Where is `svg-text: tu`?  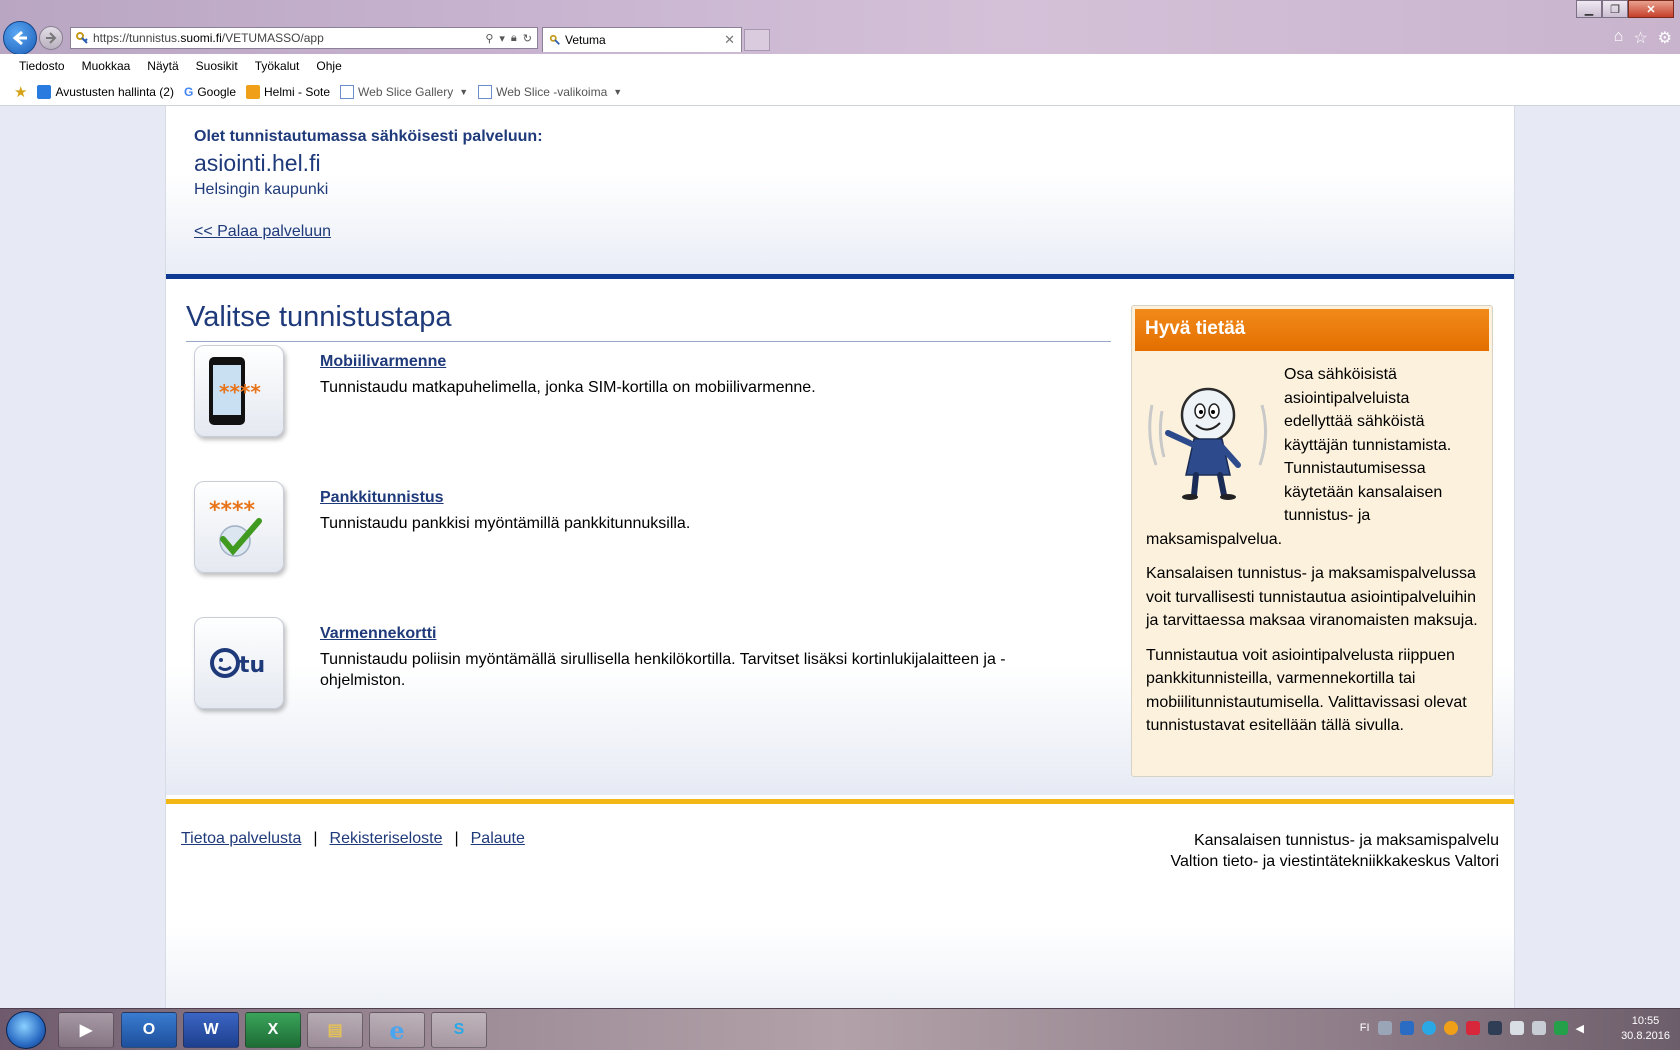
svg-text: tu is located at coordinates (252, 665).